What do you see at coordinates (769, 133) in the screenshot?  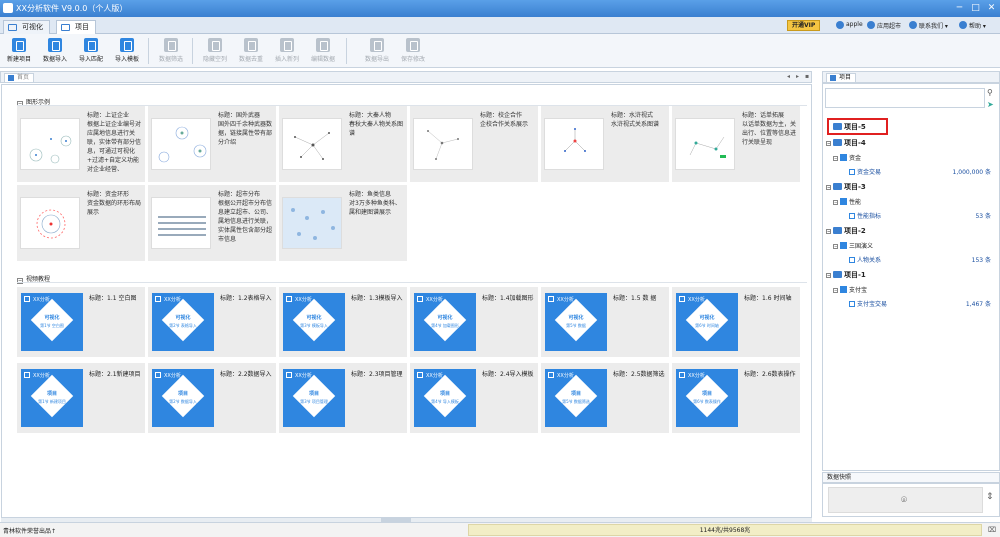 I see `card-description: 以话单数据为主，关出行、位置等信息进行关联呈现` at bounding box center [769, 133].